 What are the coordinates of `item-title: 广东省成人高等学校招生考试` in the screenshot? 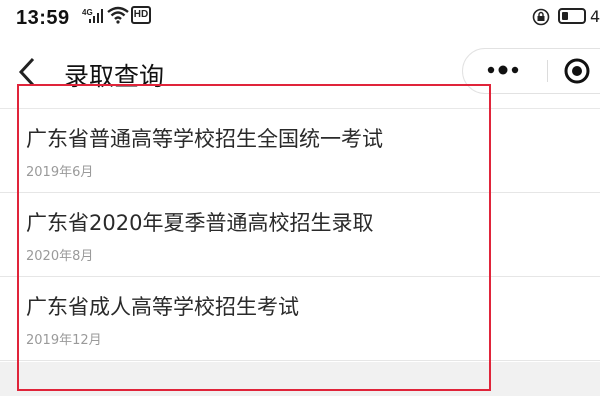 It's located at (162, 307).